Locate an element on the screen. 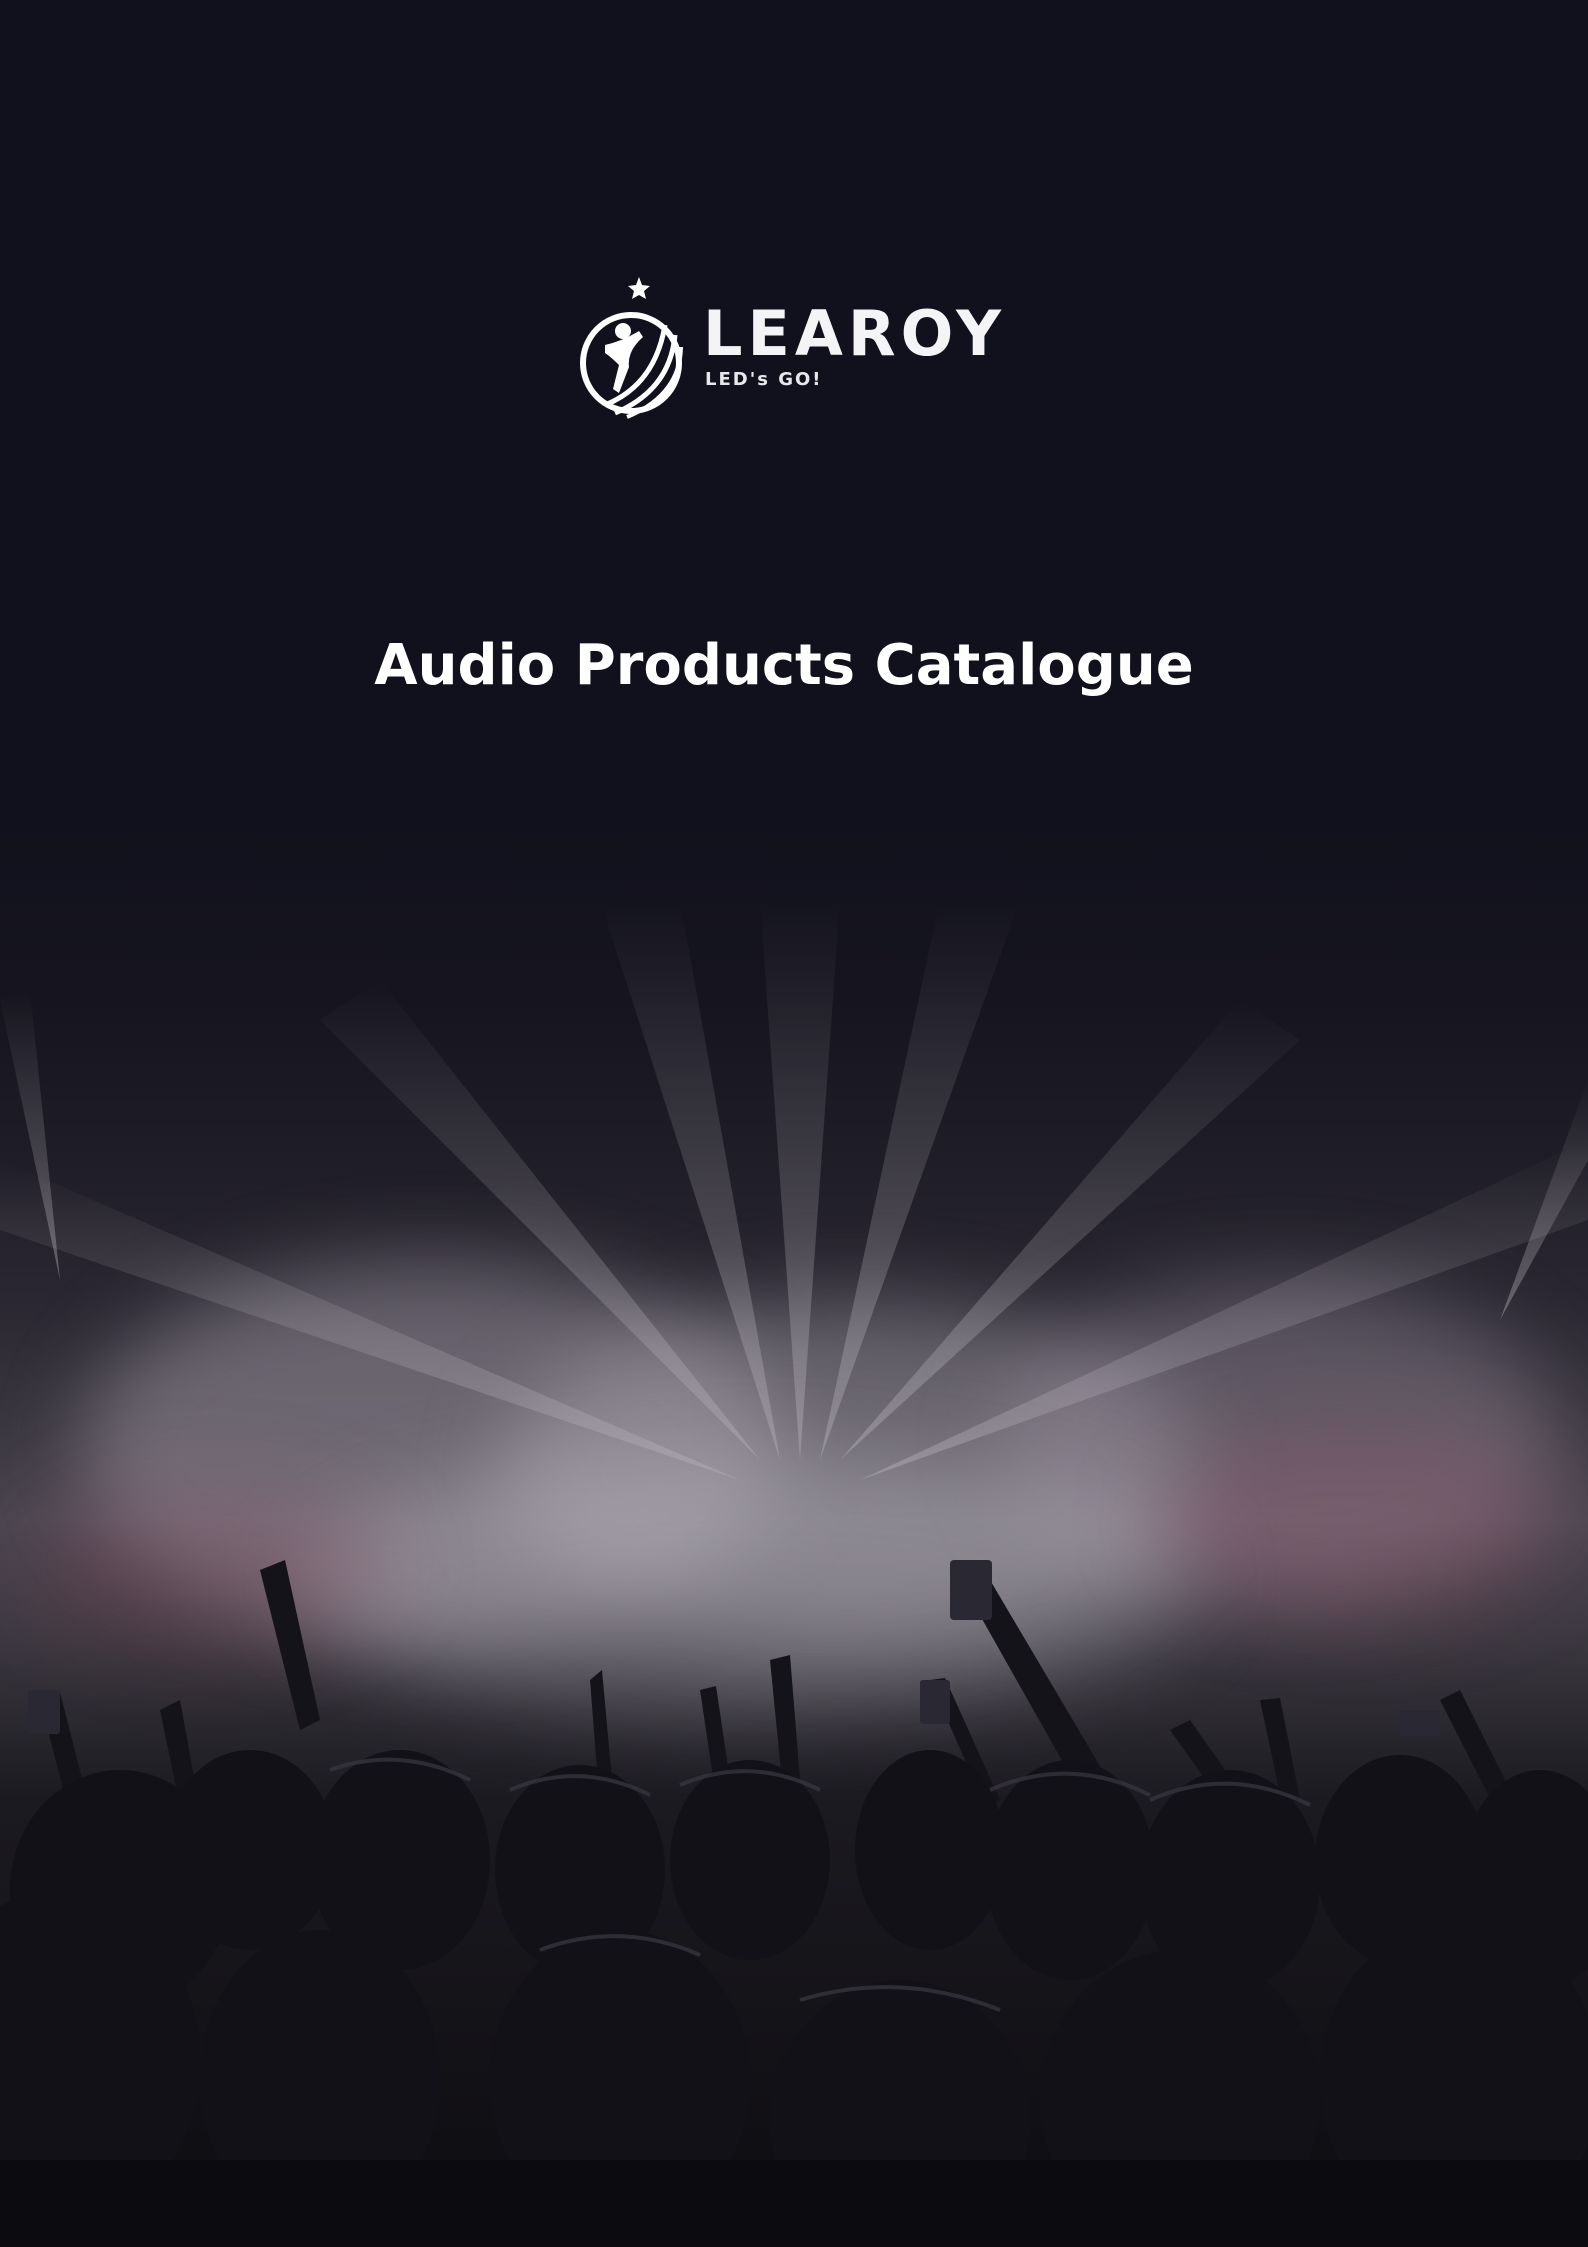 Image resolution: width=1588 pixels, height=2247 pixels. catalogue-title: Audio Products Catalogue is located at coordinates (784, 665).